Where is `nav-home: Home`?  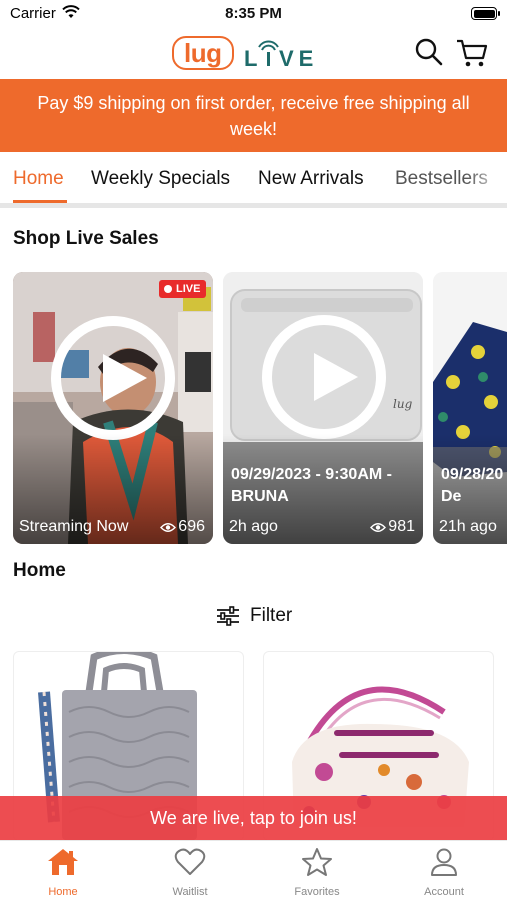
nav-home: Home is located at coordinates (63, 872).